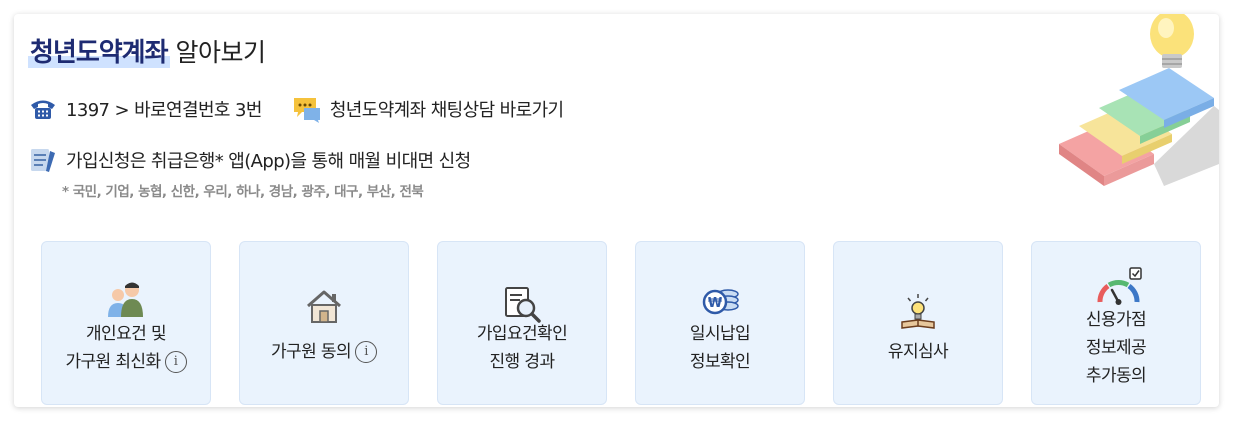 The height and width of the screenshot is (424, 1234). I want to click on coins-icon: ₩, so click(720, 302).